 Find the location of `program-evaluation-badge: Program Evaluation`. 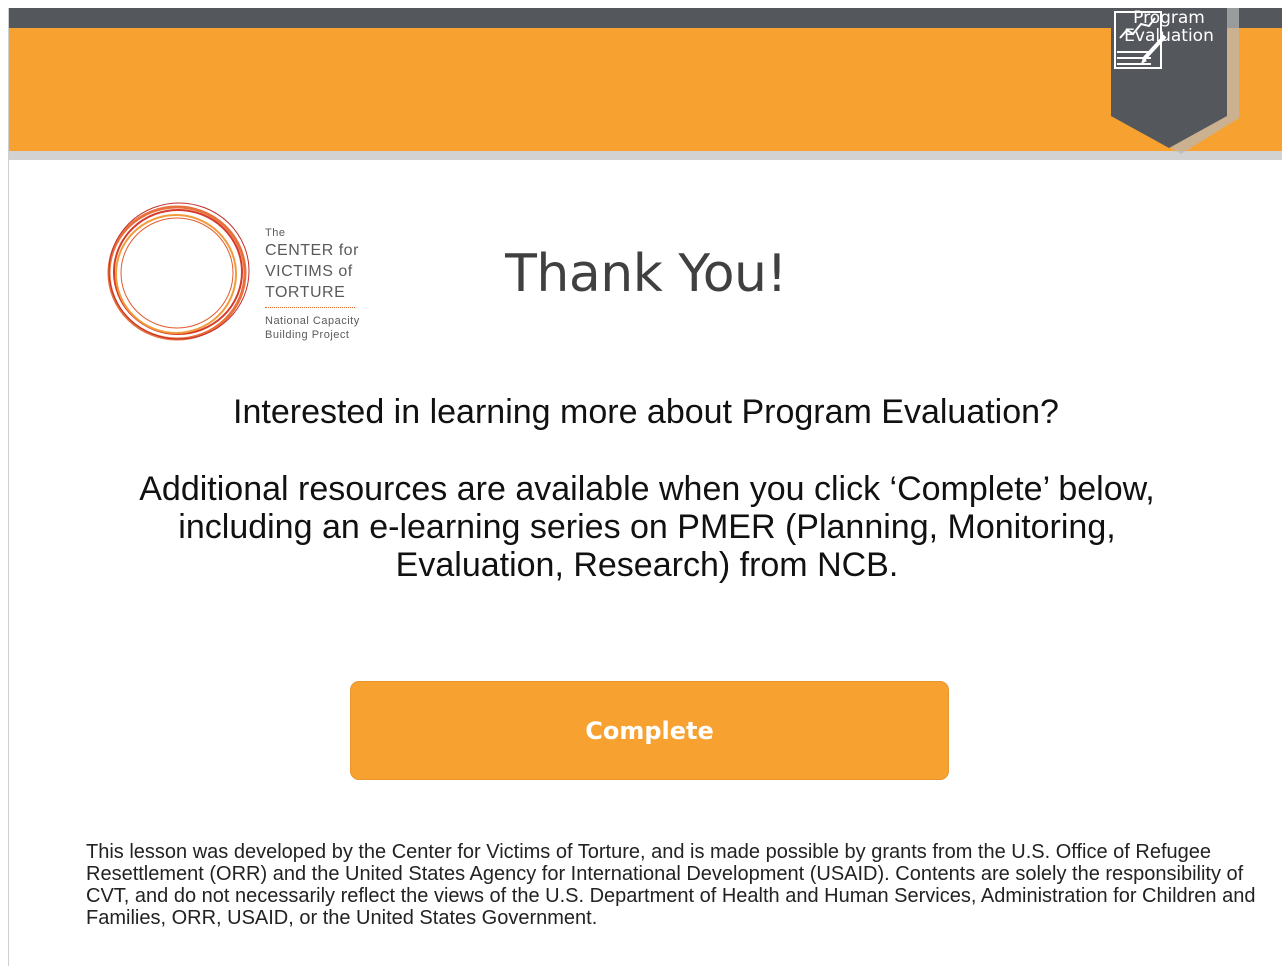

program-evaluation-badge: Program Evaluation is located at coordinates (1175, 84).